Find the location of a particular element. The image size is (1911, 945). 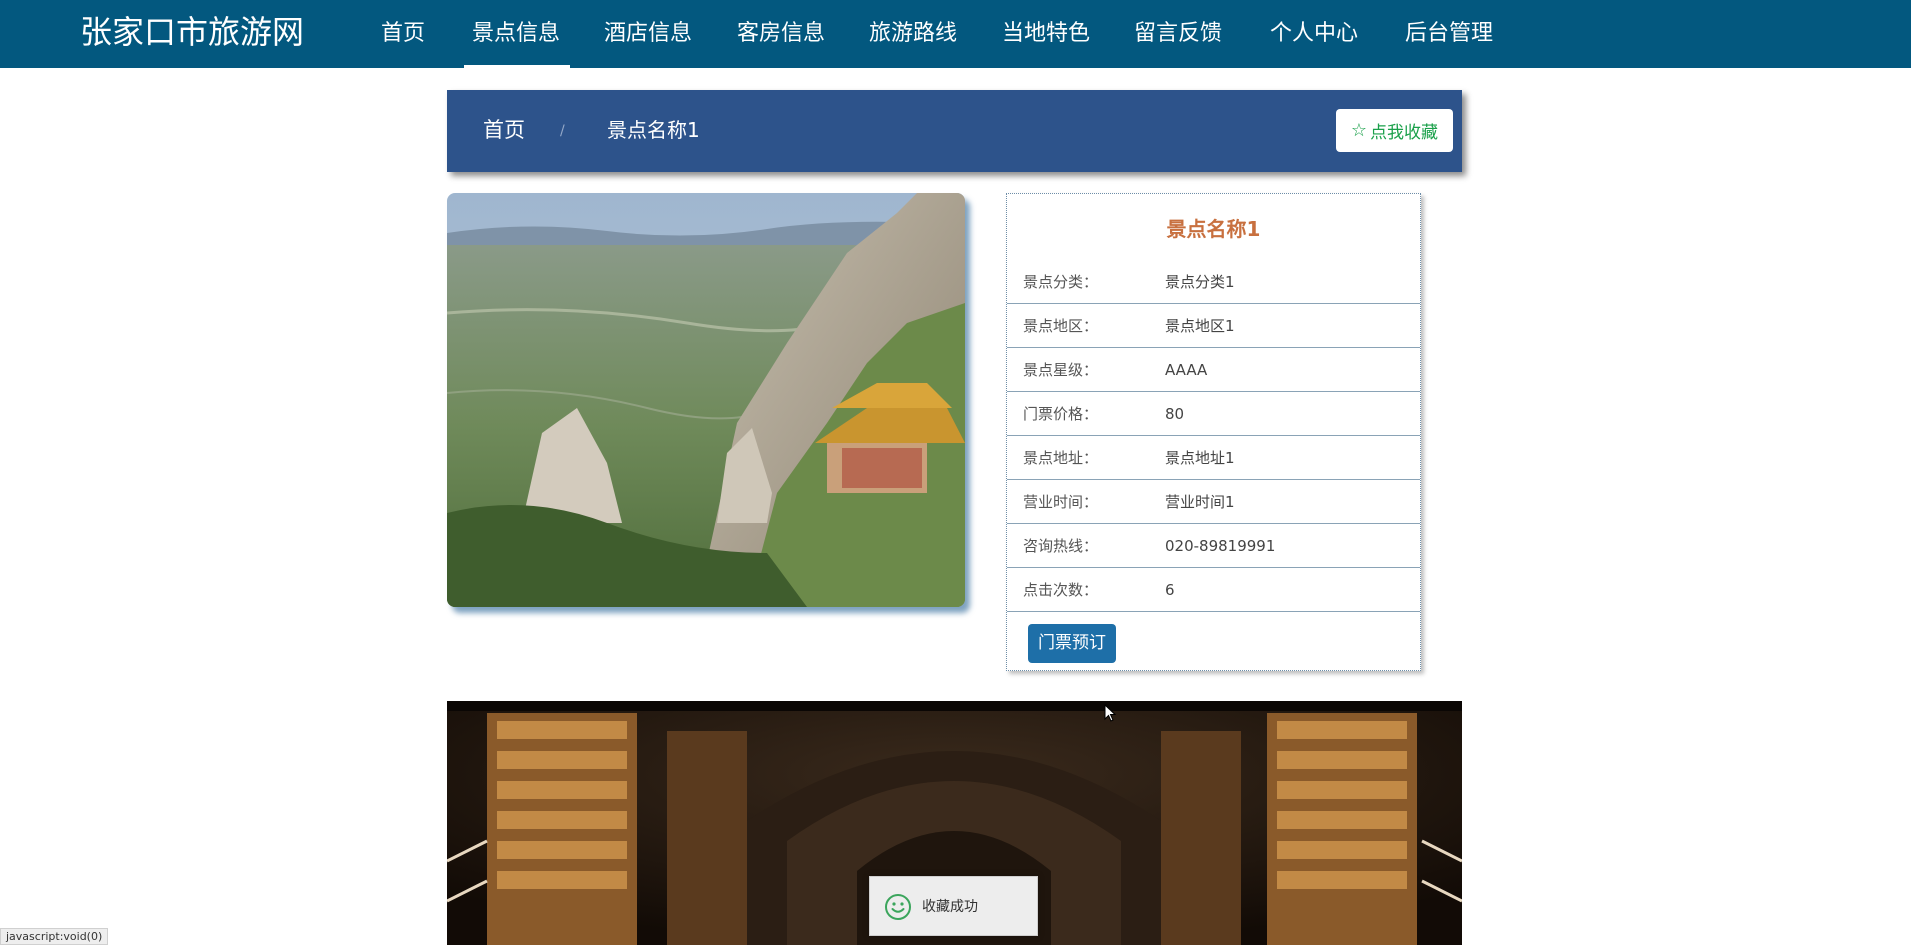

favorite-button: ☆ 点我收藏 is located at coordinates (1394, 130).